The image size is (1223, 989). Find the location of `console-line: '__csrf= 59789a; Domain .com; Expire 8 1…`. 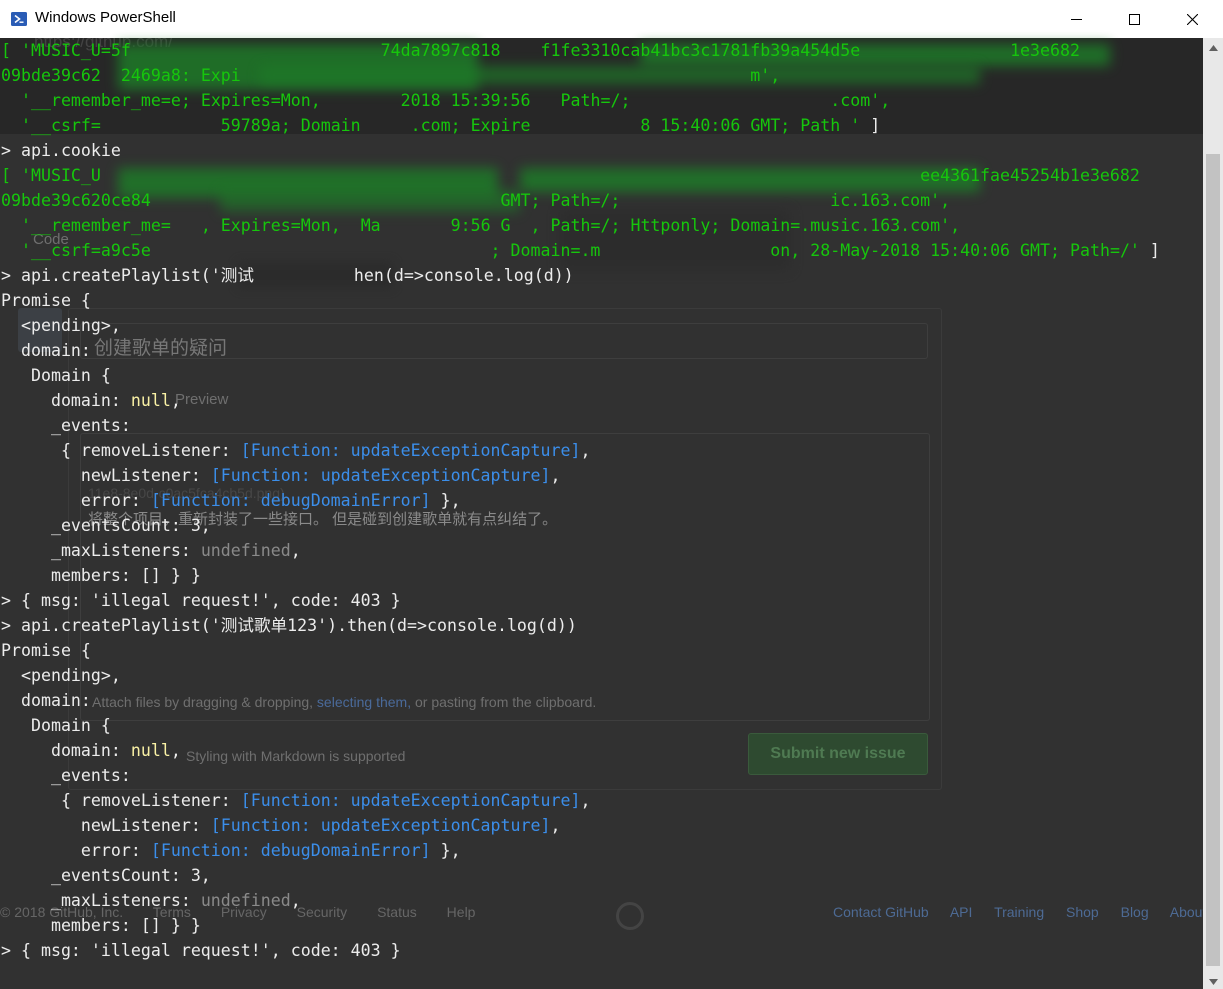

console-line: '__csrf= 59789a; Domain .com; Expire 8 1… is located at coordinates (440, 125).